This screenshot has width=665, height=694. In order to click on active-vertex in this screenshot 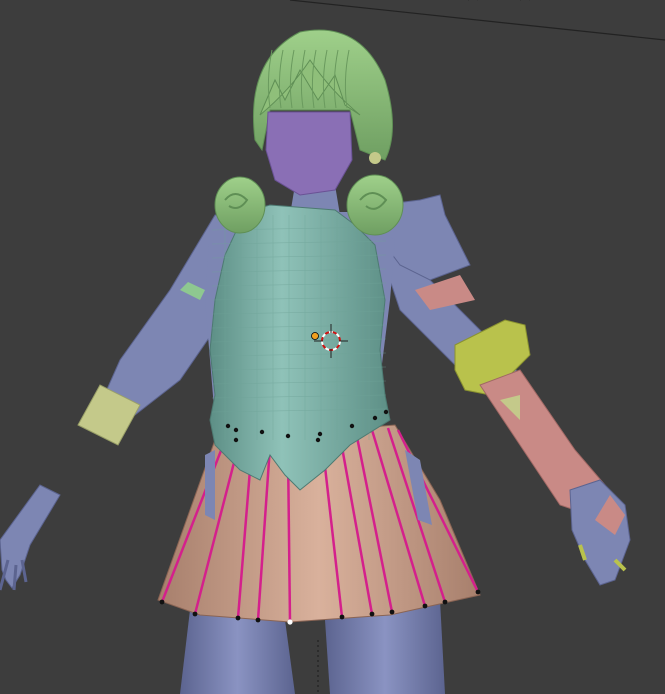, I will do `click(290, 622)`.